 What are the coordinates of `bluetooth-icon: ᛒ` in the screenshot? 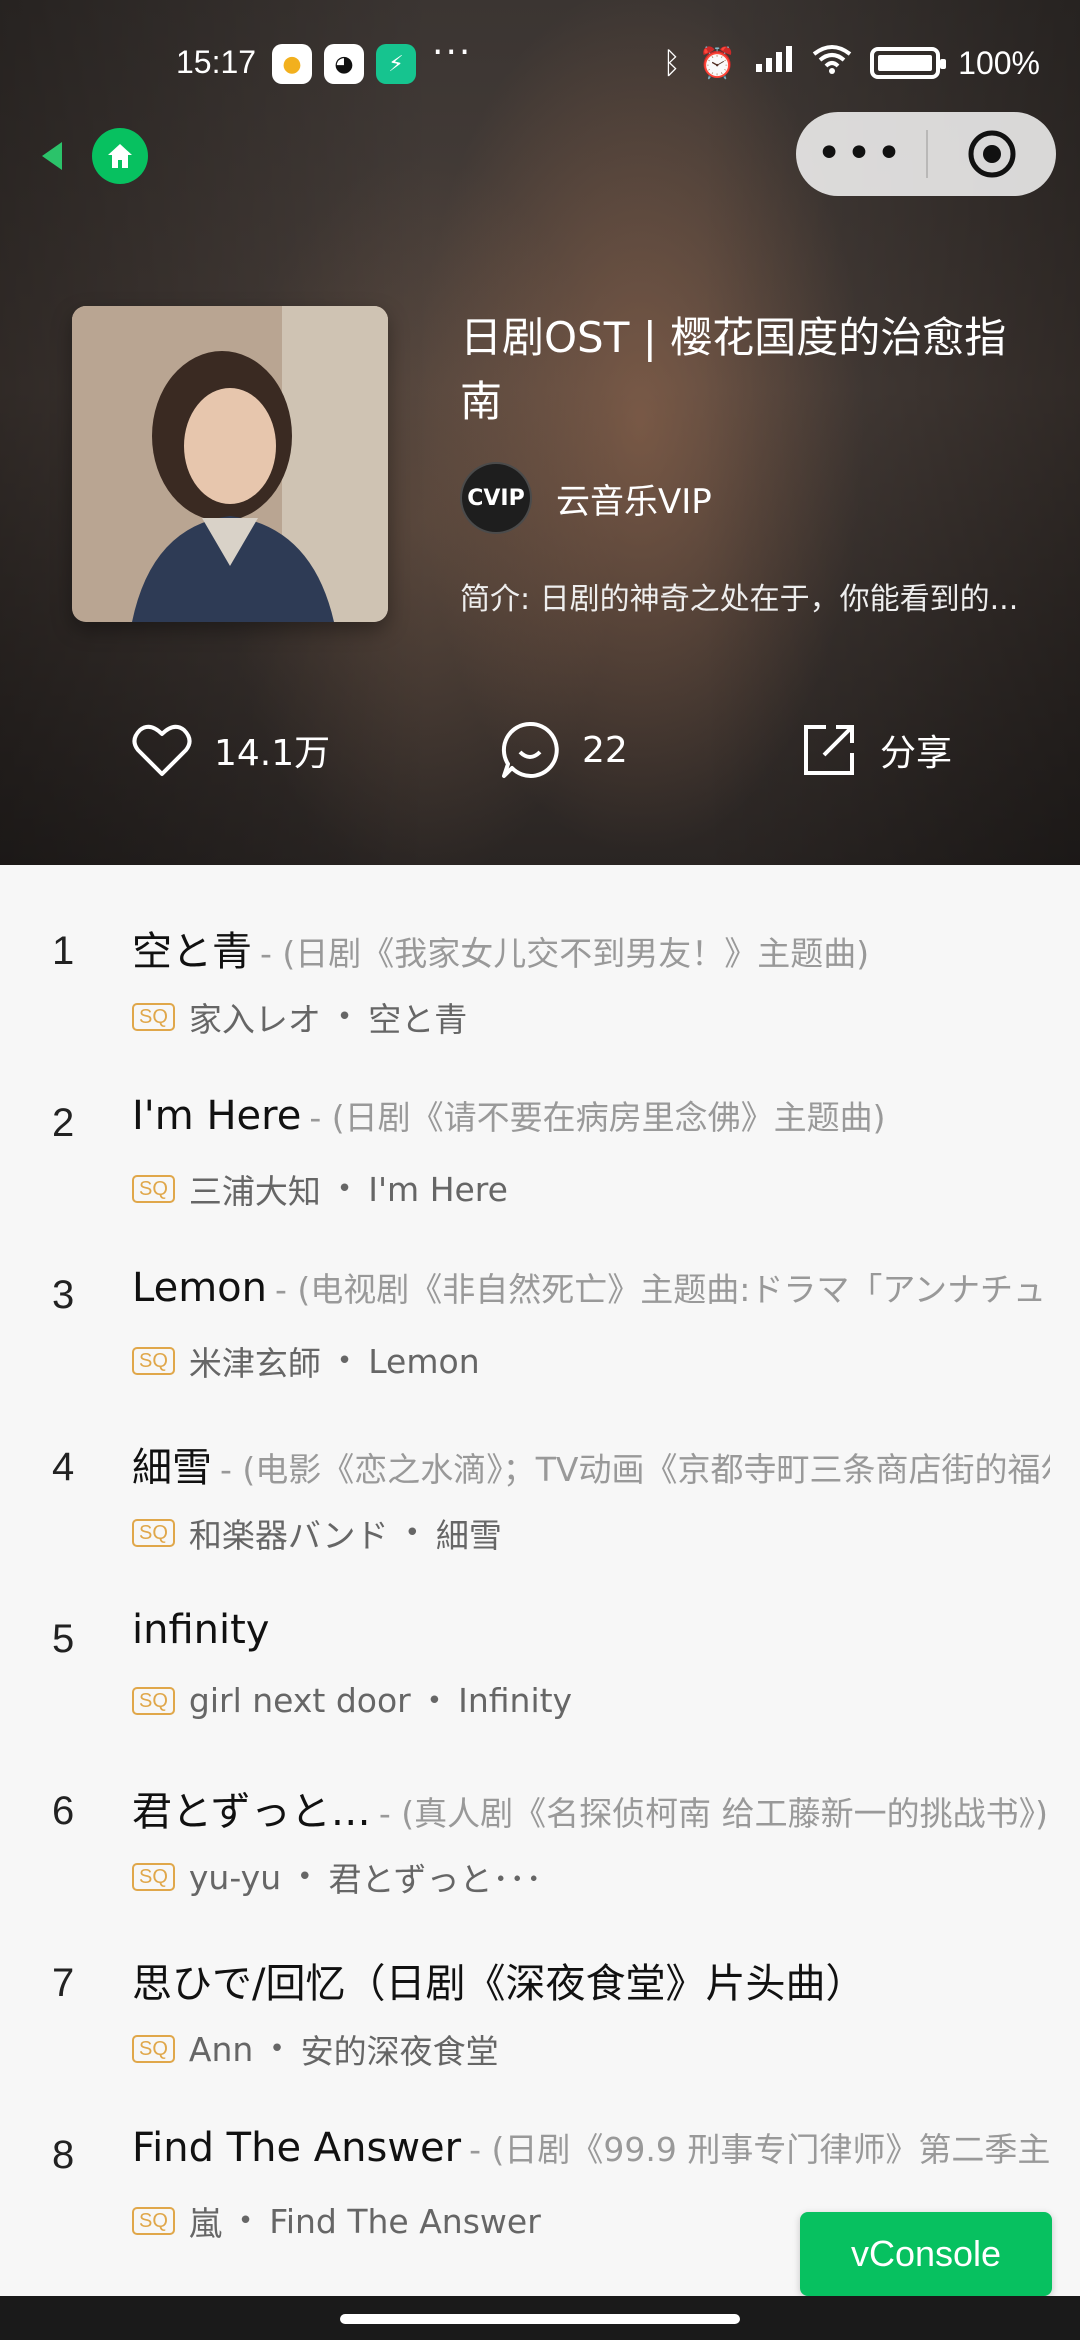 It's located at (671, 63).